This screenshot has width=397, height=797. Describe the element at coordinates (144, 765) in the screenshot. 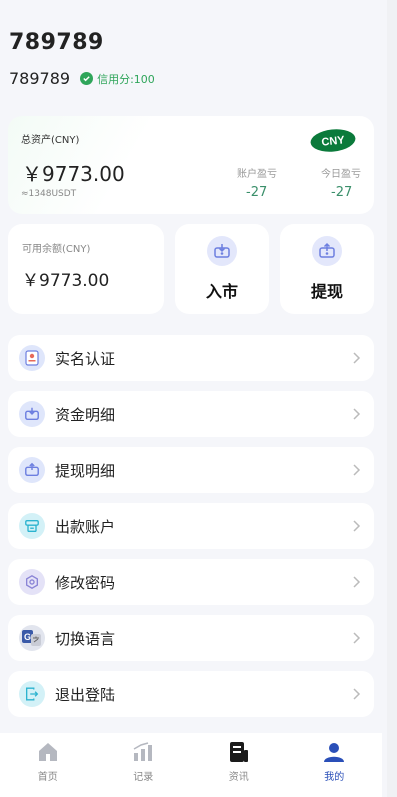

I see `tab-records: 记录` at that location.